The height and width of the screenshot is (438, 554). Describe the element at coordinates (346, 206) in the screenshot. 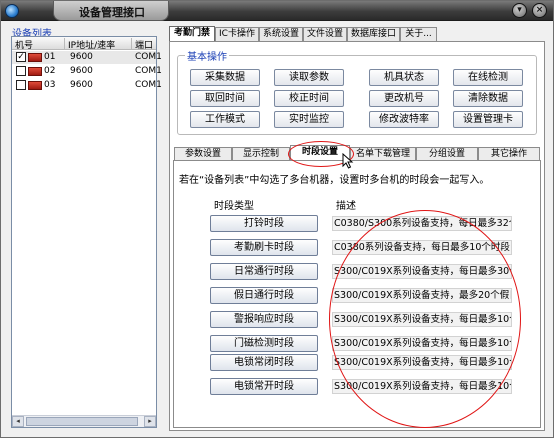

I see `period-desc-header: 描述` at that location.